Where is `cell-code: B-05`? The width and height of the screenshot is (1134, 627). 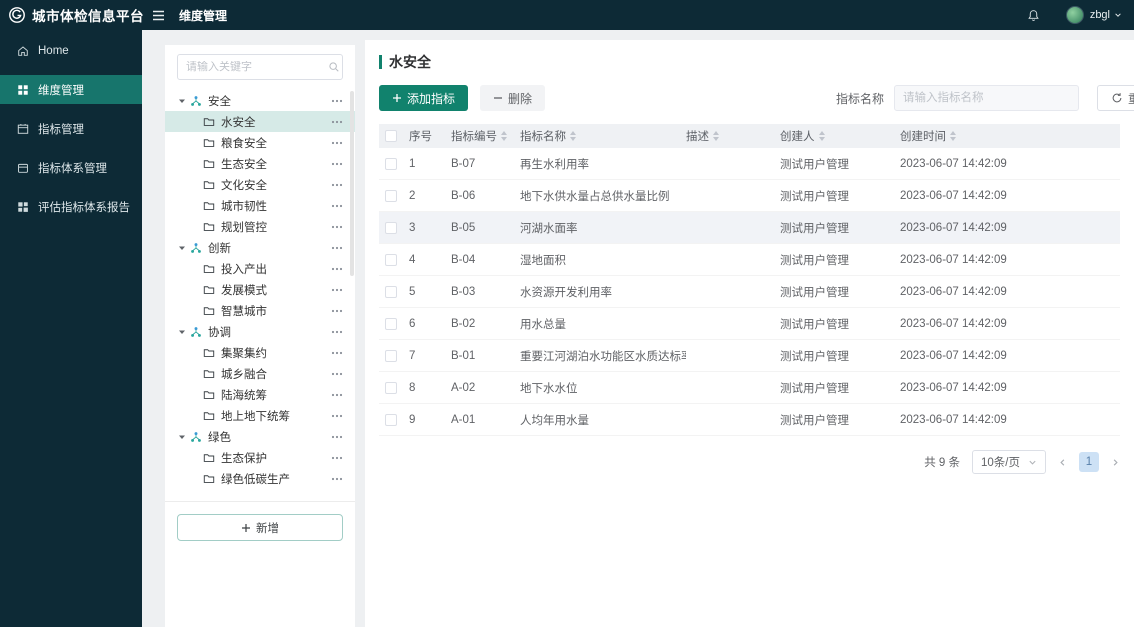 cell-code: B-05 is located at coordinates (463, 227).